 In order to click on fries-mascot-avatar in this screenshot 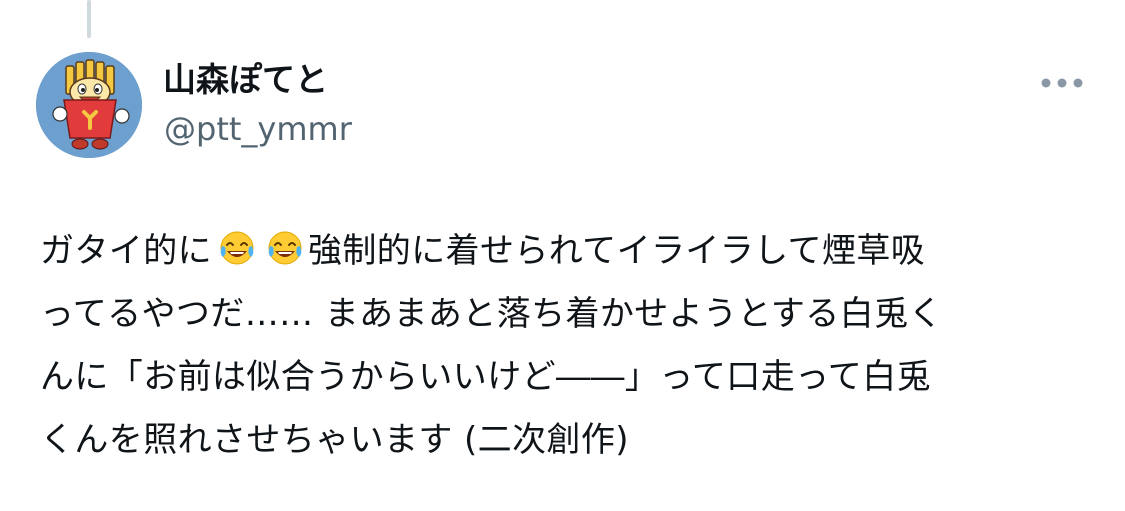, I will do `click(89, 105)`.